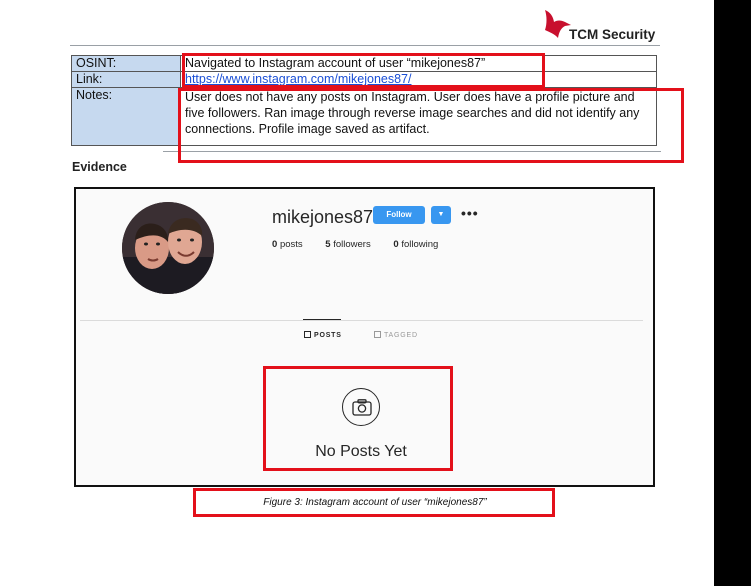 The width and height of the screenshot is (751, 586). What do you see at coordinates (431, 125) in the screenshot?
I see `annotation-box-notes` at bounding box center [431, 125].